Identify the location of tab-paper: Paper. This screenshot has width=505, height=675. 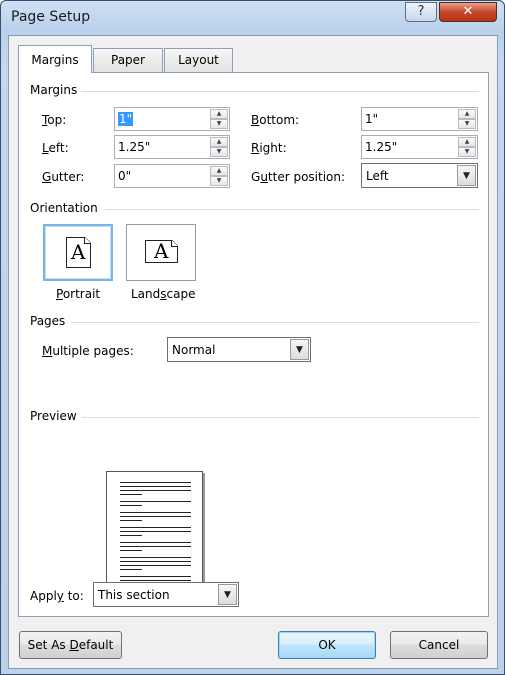
(128, 60).